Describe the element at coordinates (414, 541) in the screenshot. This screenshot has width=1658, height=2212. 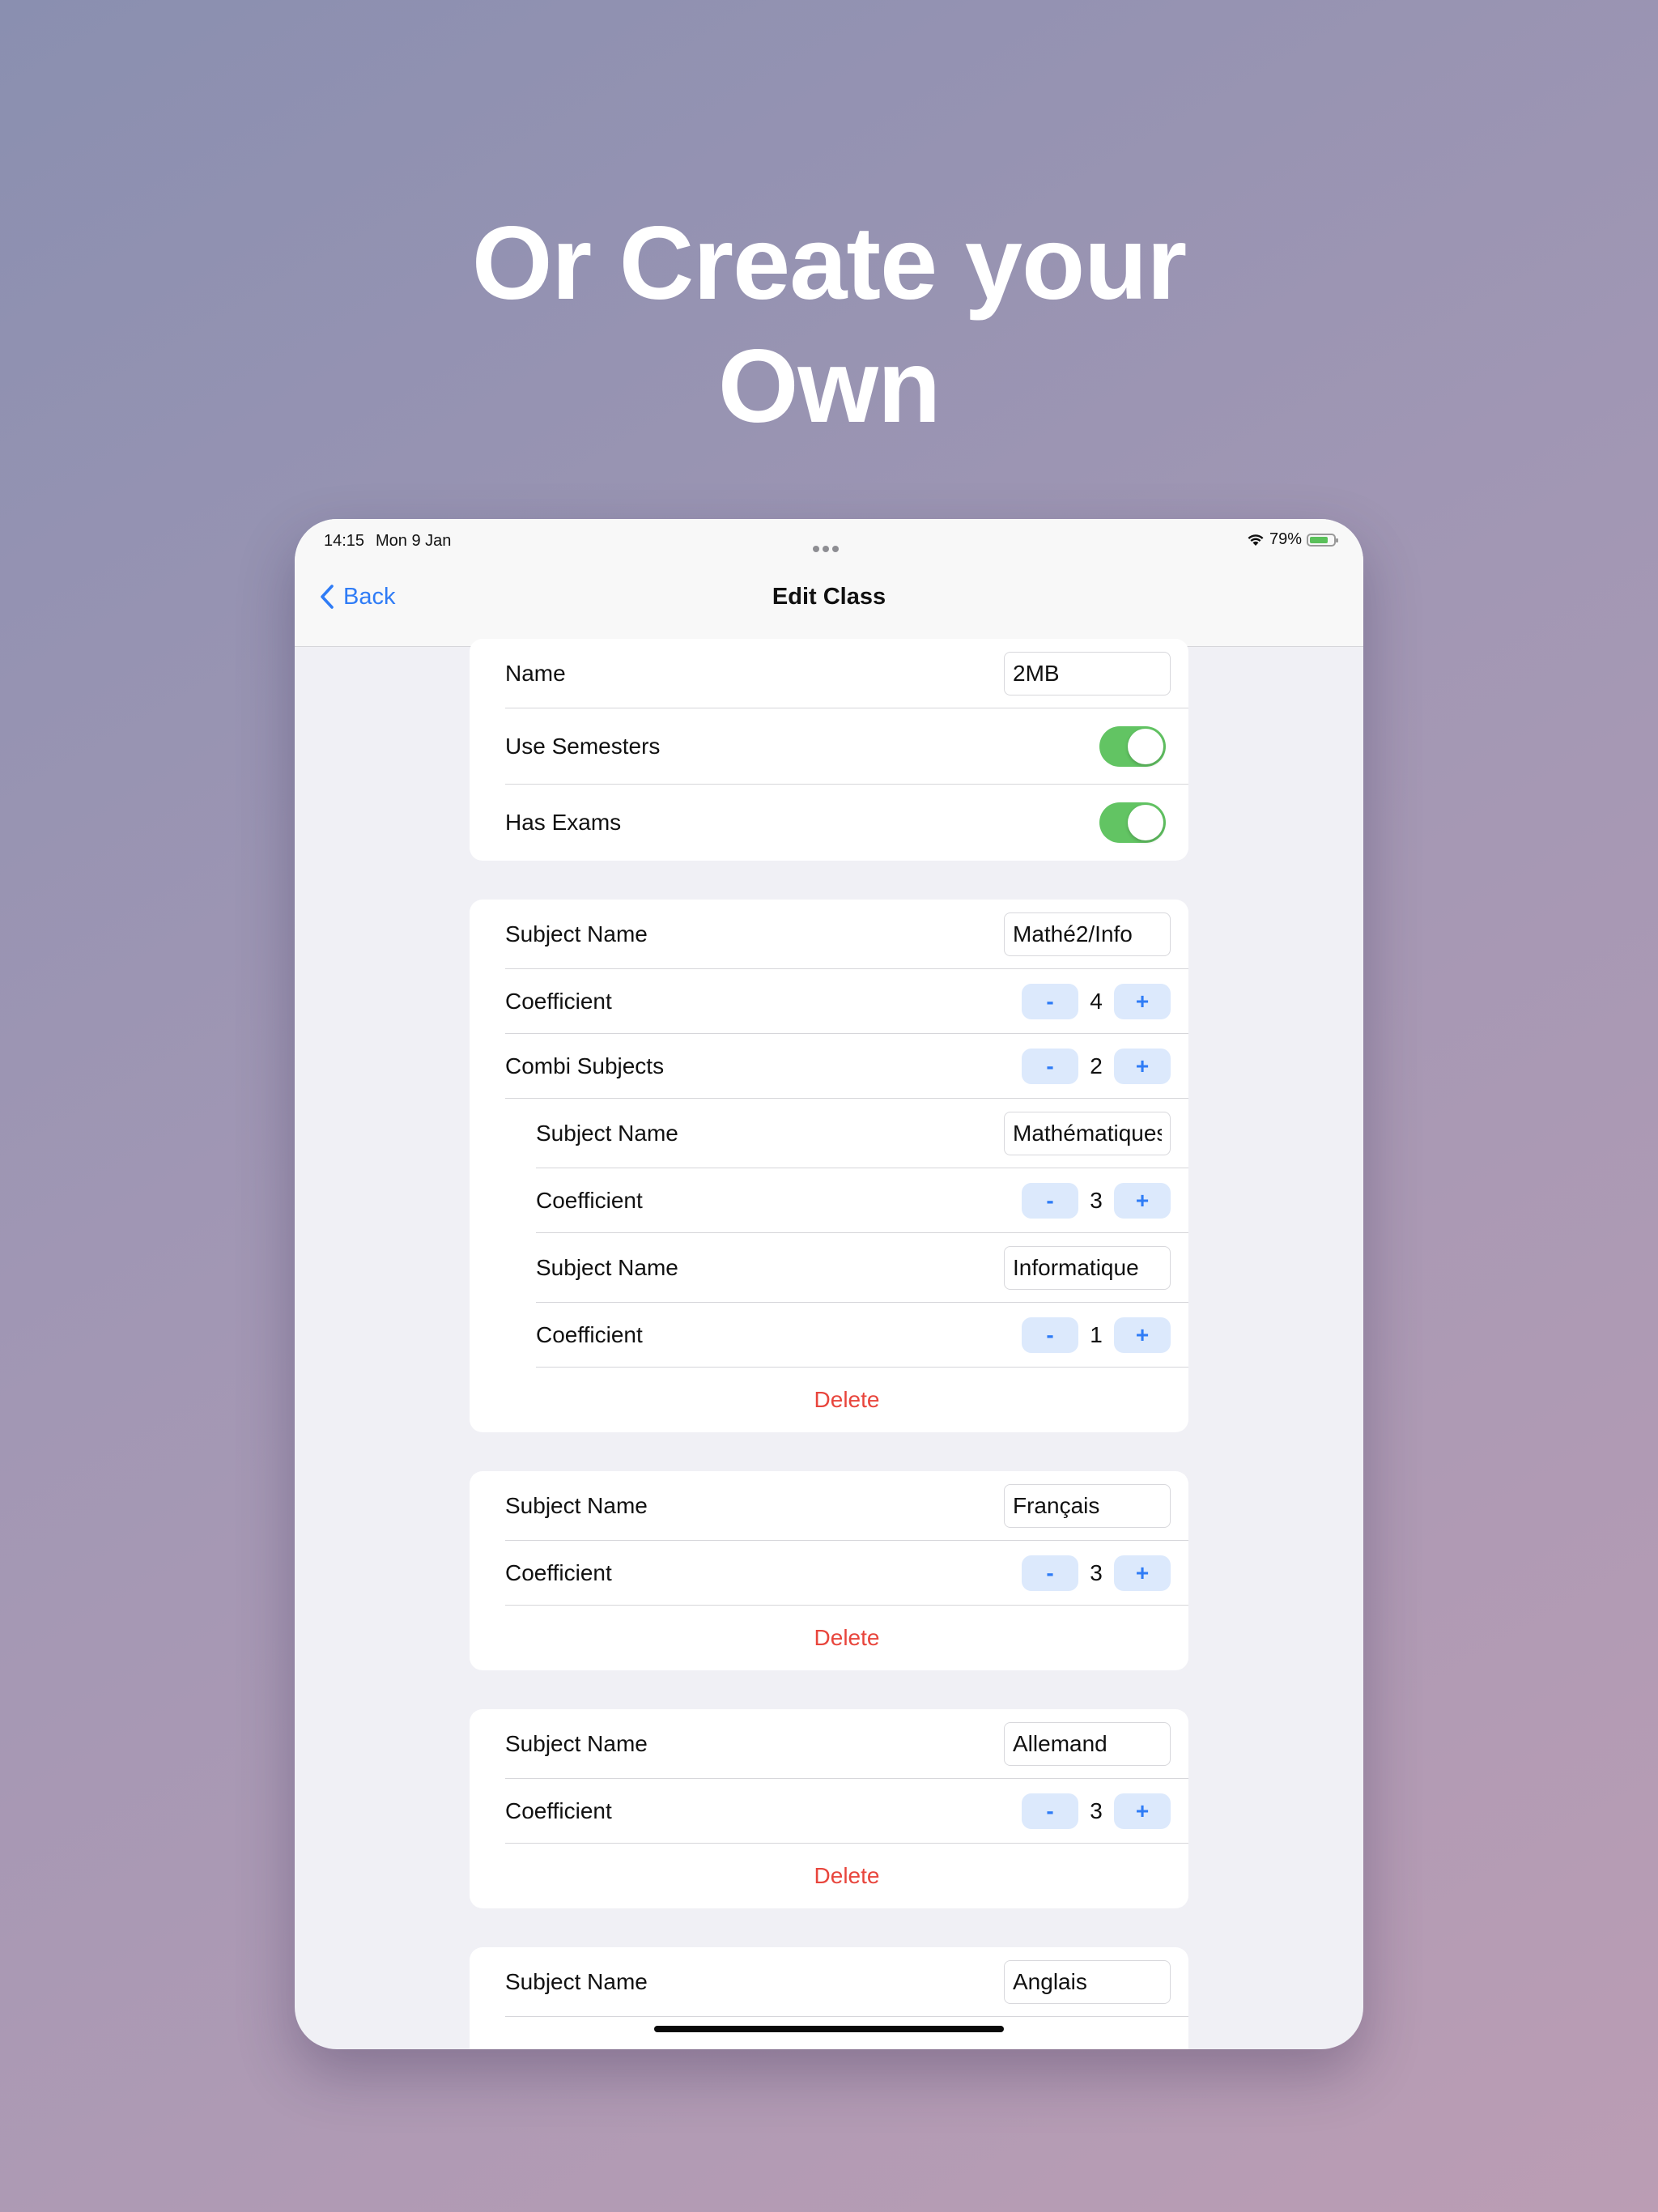
I see `status-date: Mon 9 Jan` at that location.